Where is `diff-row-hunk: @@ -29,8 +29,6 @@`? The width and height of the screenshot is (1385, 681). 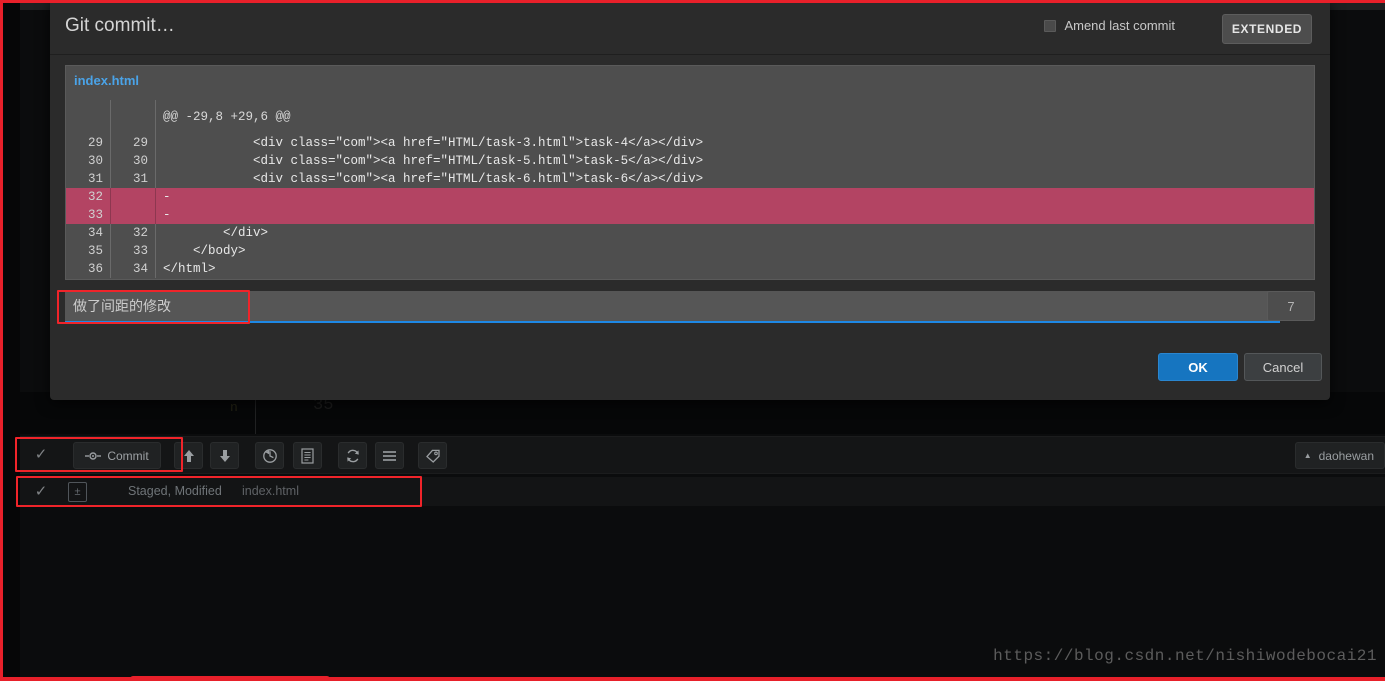 diff-row-hunk: @@ -29,8 +29,6 @@ is located at coordinates (690, 117).